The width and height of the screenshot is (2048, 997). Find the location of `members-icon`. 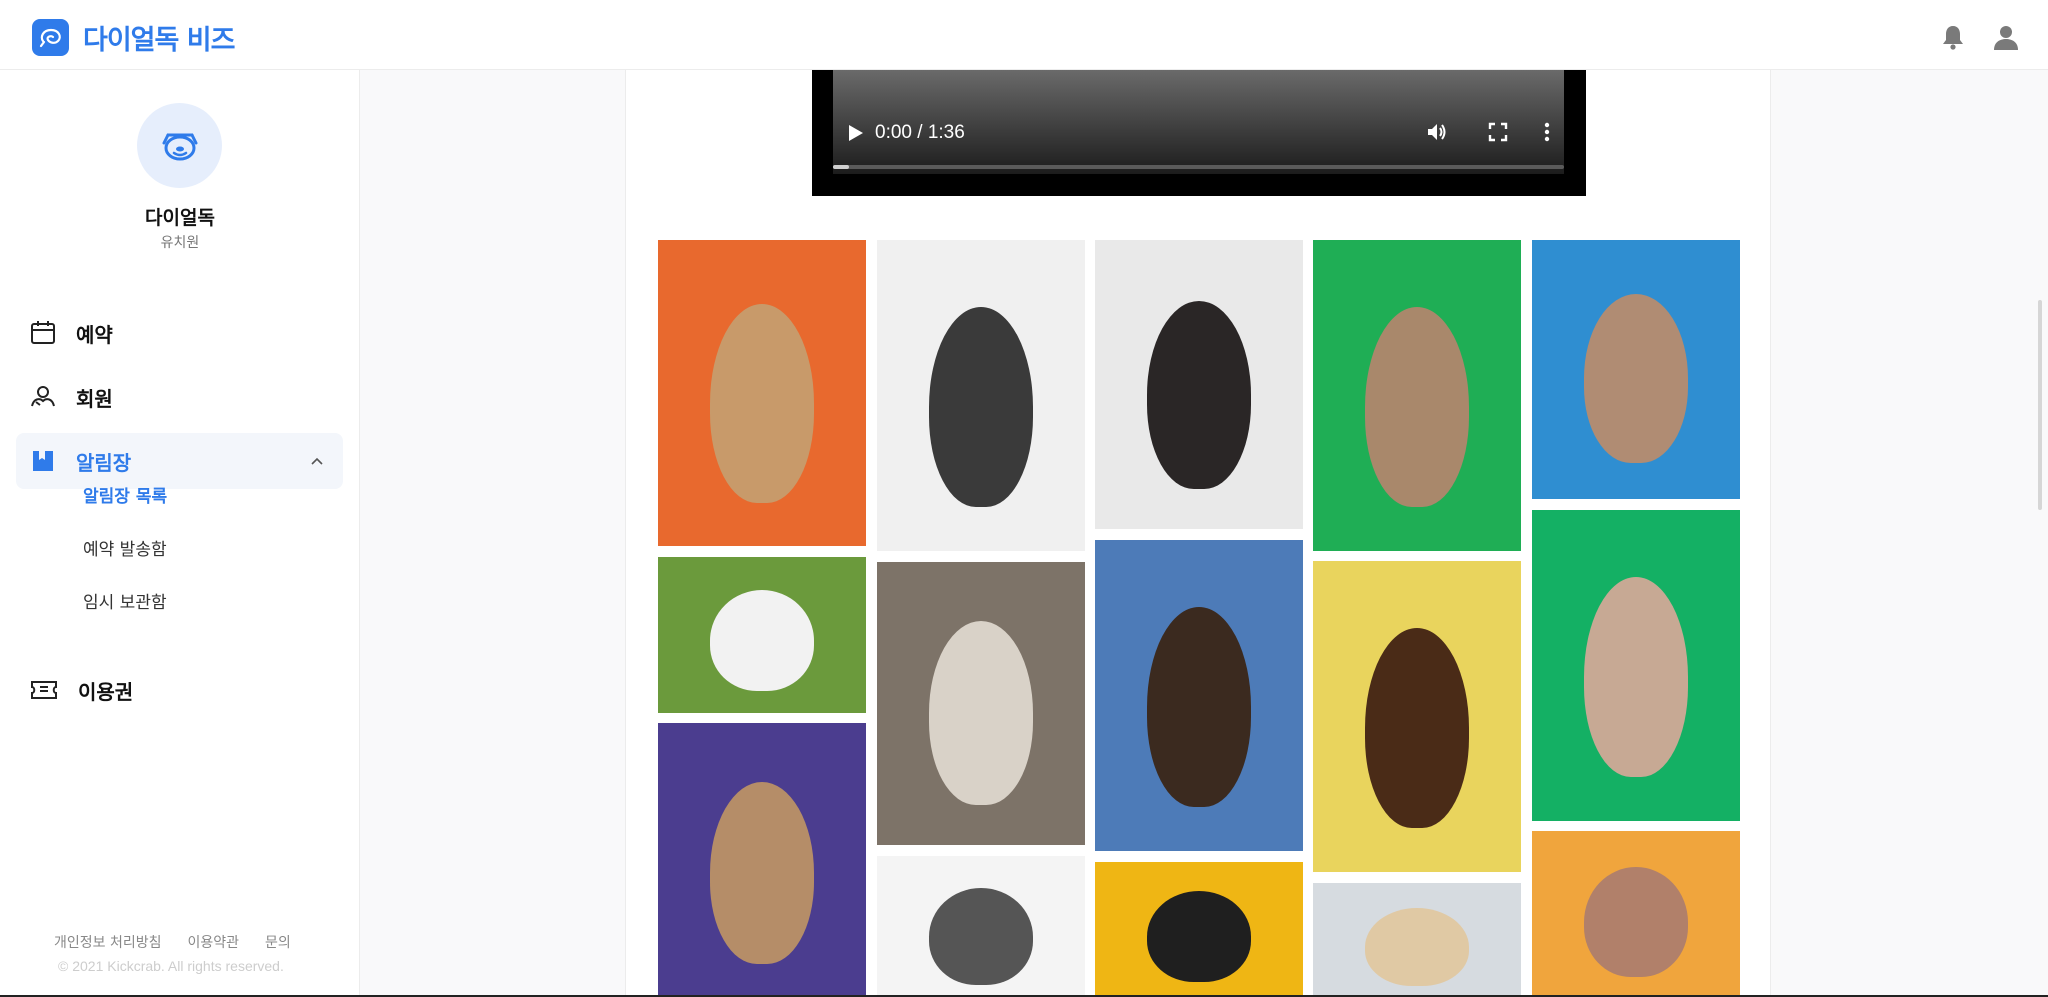

members-icon is located at coordinates (43, 396).